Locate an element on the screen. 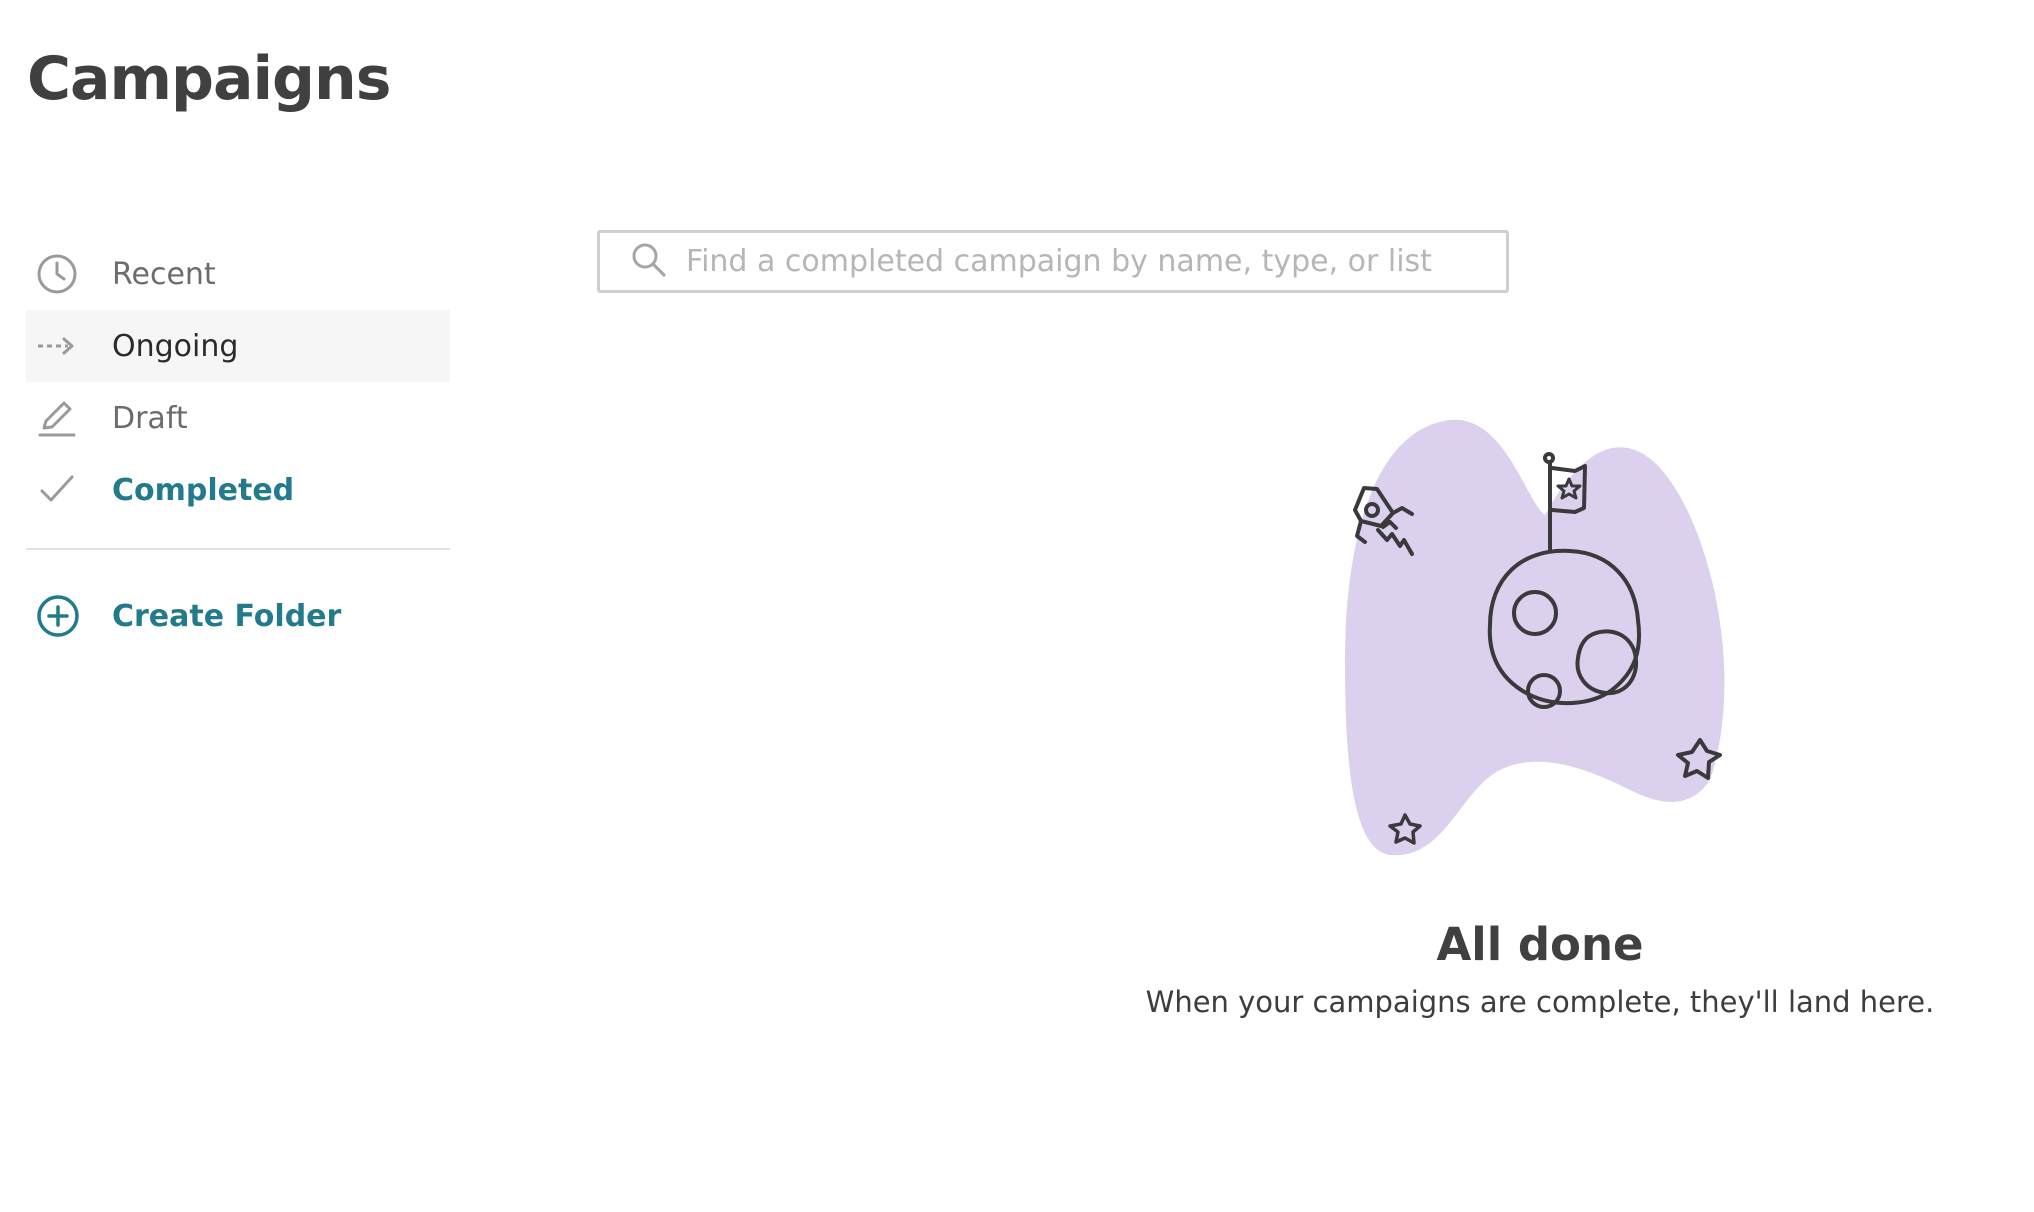  sidebar-item-ongoing: Ongoing is located at coordinates (238, 346).